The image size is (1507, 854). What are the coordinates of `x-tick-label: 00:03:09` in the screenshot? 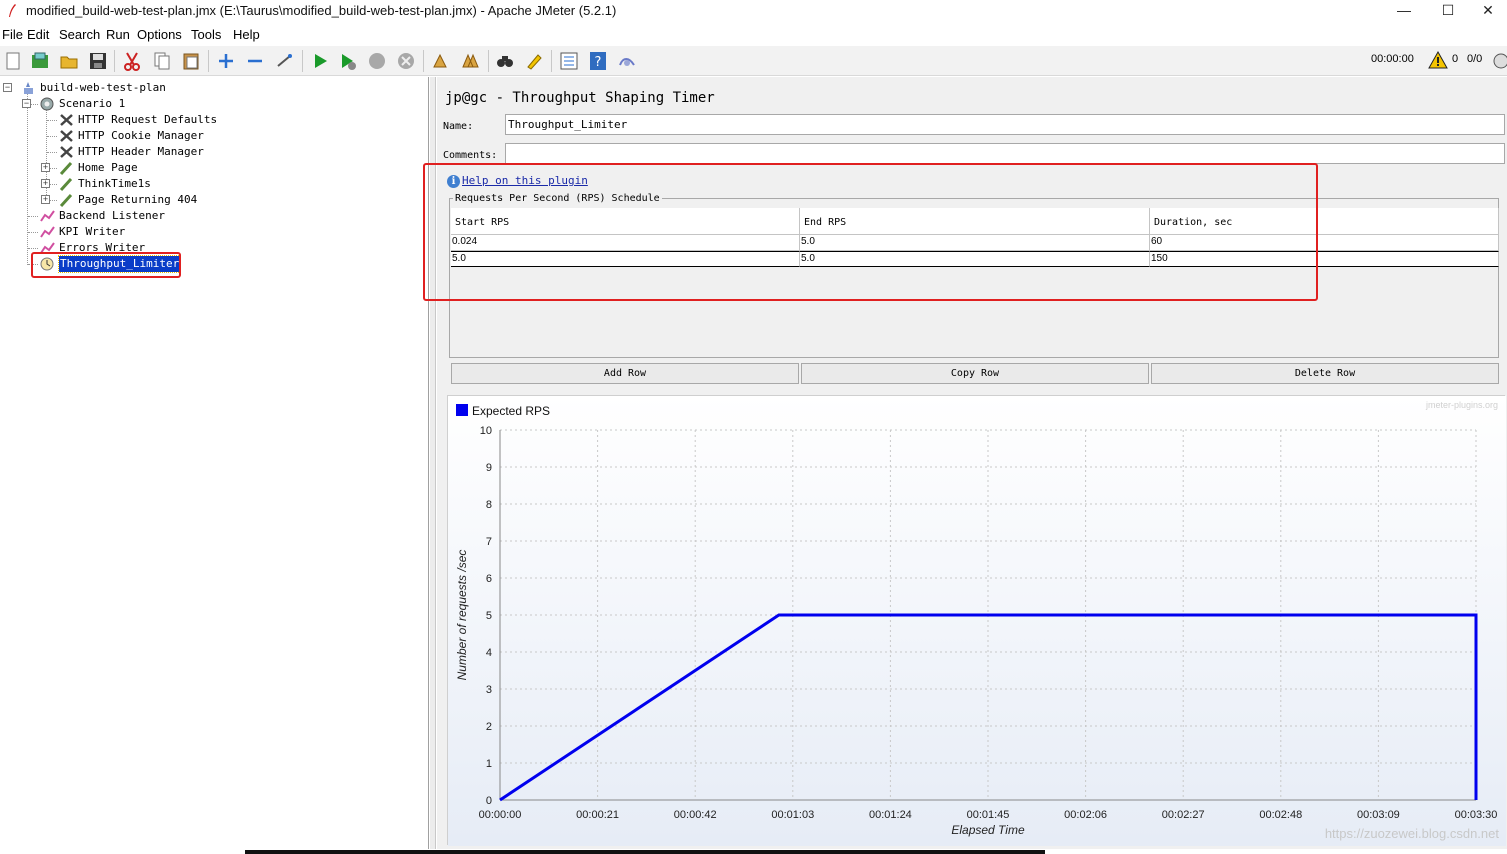 It's located at (1378, 815).